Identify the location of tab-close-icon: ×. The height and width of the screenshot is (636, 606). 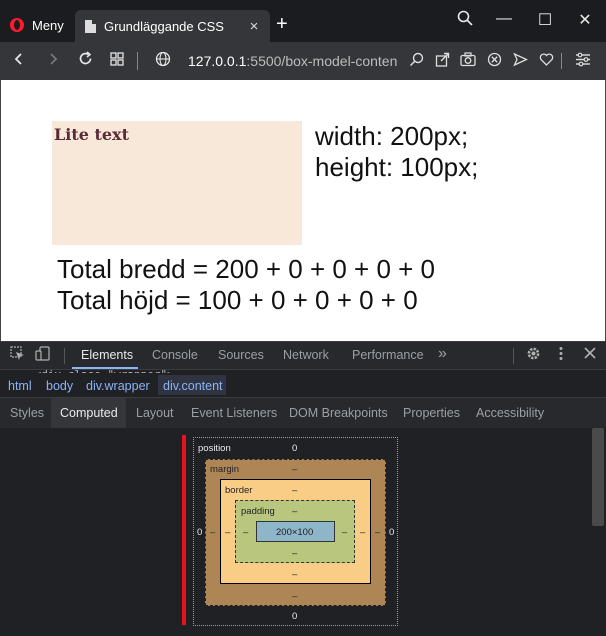
(254, 26).